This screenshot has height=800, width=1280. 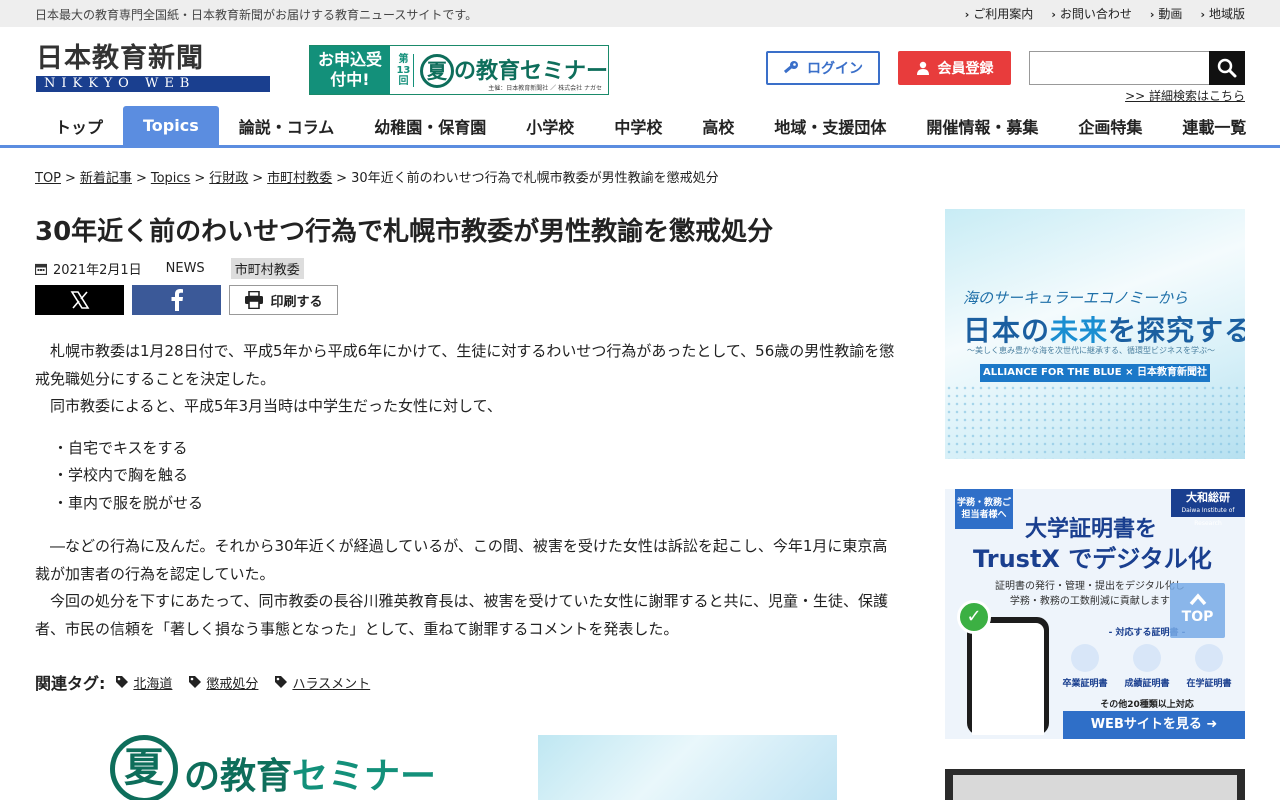 I want to click on medal-icon, so click(x=1147, y=658).